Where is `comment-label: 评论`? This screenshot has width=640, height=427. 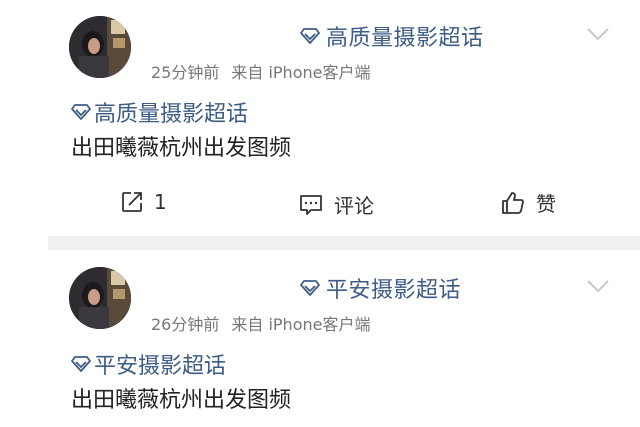 comment-label: 评论 is located at coordinates (354, 206).